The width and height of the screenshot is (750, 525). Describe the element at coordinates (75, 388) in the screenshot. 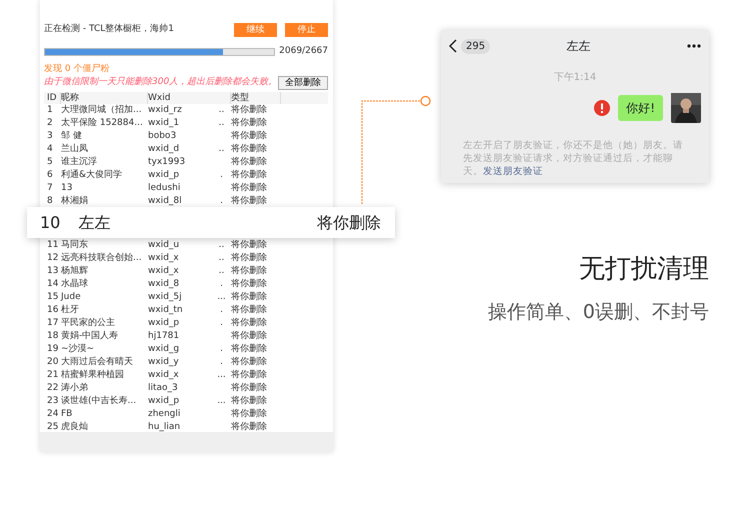

I see `table-cell-text: 涛小弟` at that location.